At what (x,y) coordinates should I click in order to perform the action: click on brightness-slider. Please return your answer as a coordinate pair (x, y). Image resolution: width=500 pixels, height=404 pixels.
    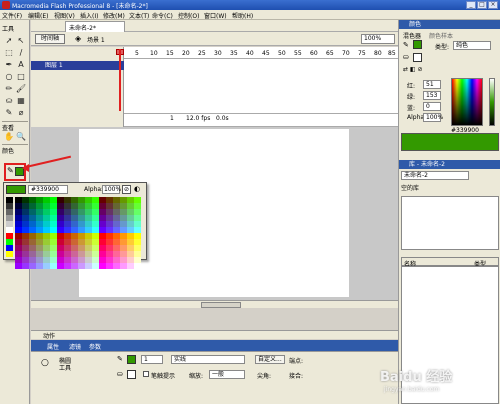
    Looking at the image, I should click on (492, 102).